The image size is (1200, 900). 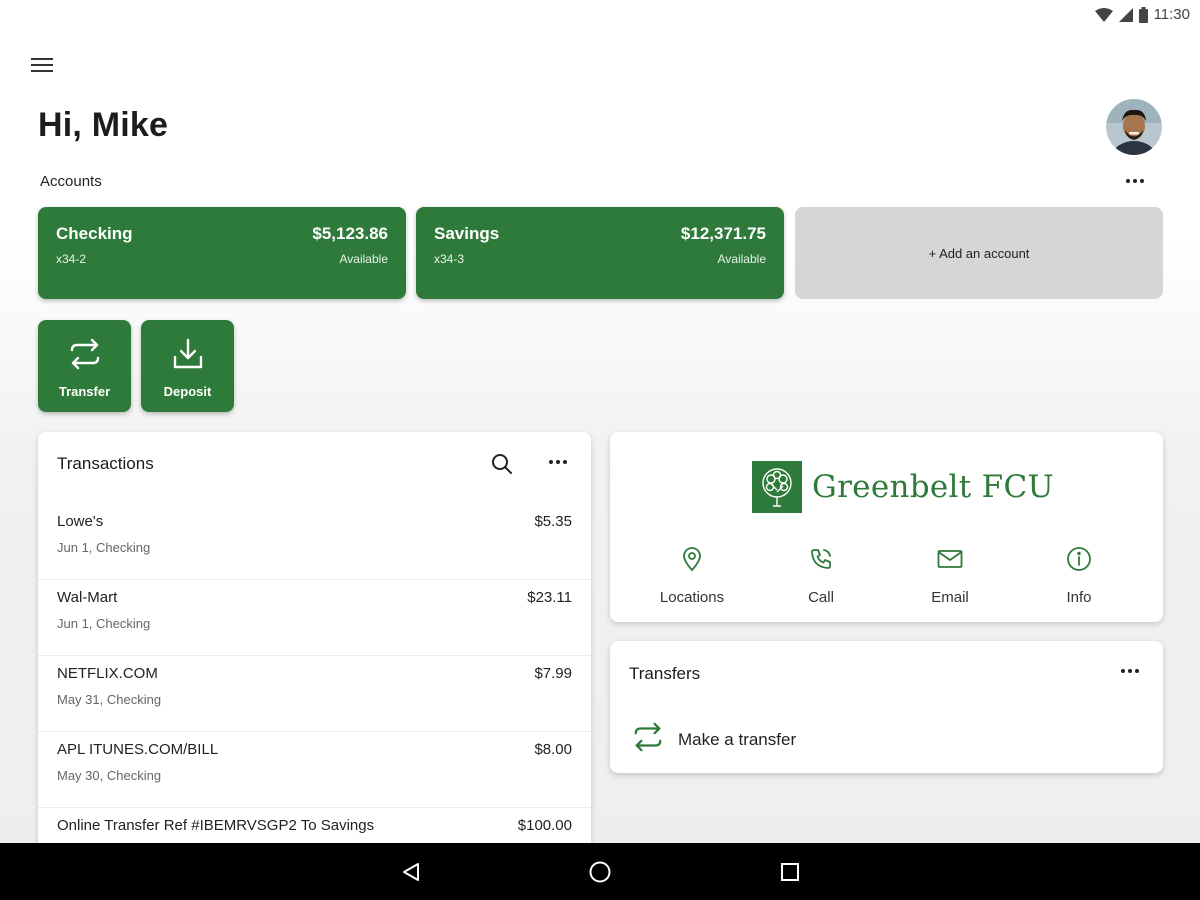 I want to click on account-number: x34-2, so click(x=71, y=259).